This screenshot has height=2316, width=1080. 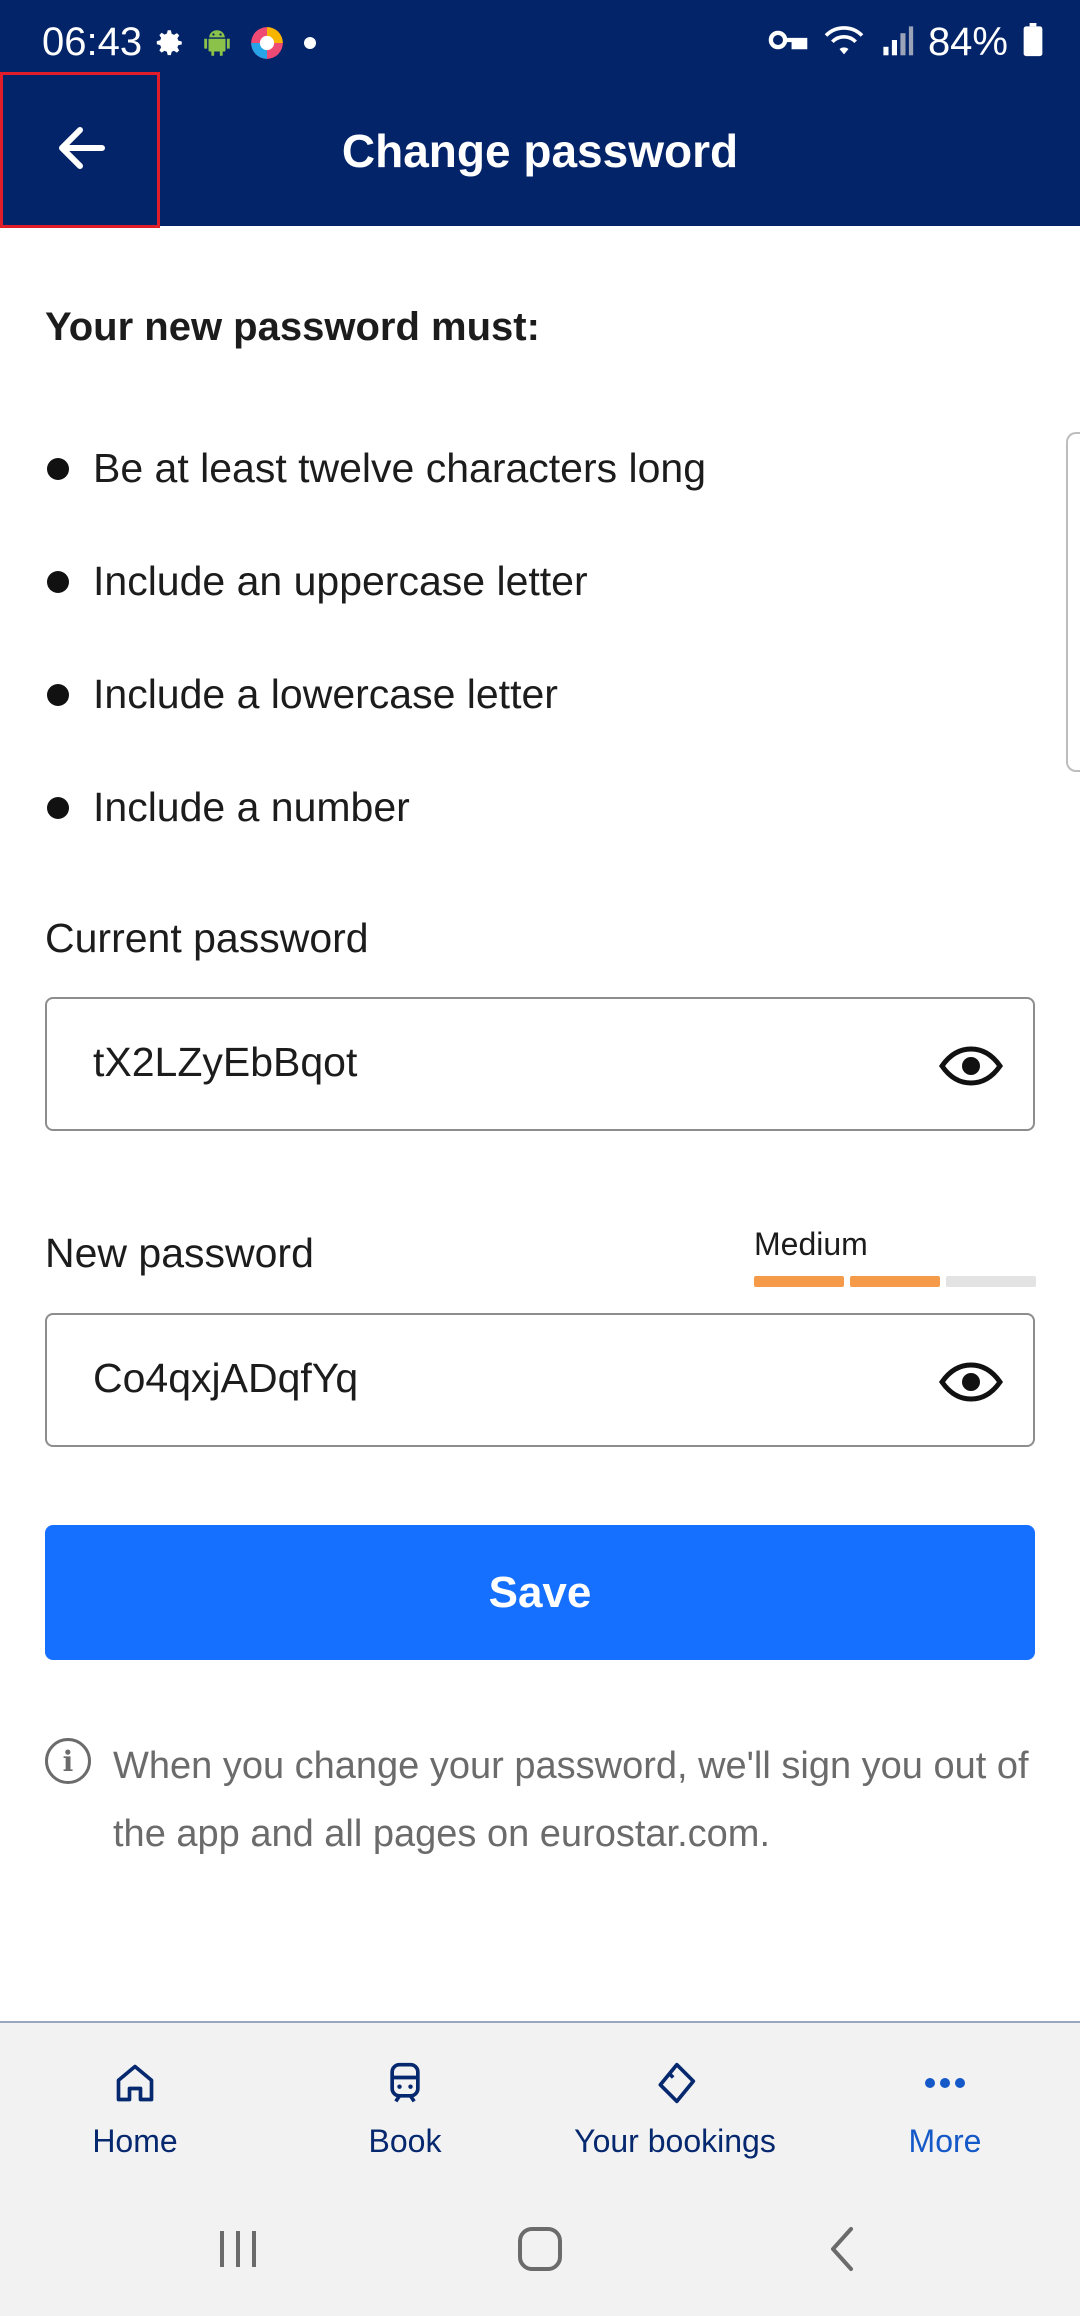 I want to click on battery-percentage: 84%, so click(x=967, y=42).